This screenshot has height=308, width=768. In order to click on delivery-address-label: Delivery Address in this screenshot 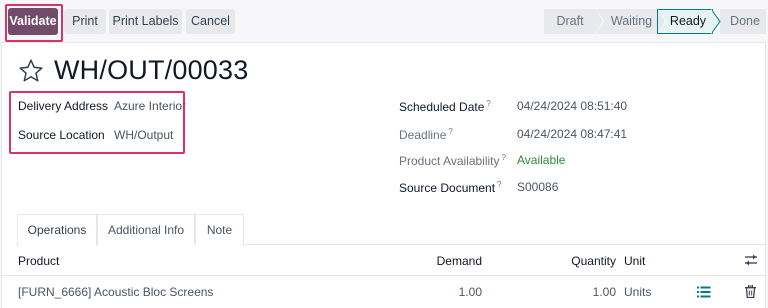, I will do `click(63, 106)`.